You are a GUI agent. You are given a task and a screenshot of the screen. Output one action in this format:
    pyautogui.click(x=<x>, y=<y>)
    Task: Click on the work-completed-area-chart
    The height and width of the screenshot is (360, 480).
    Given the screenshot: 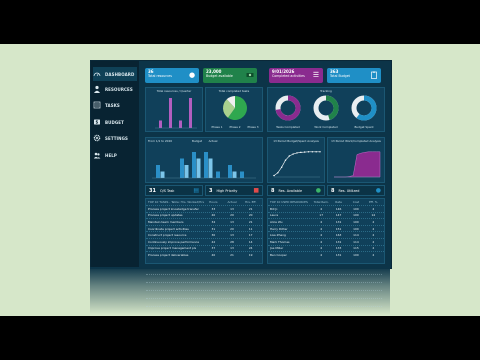 What is the action you would take?
    pyautogui.click(x=357, y=164)
    